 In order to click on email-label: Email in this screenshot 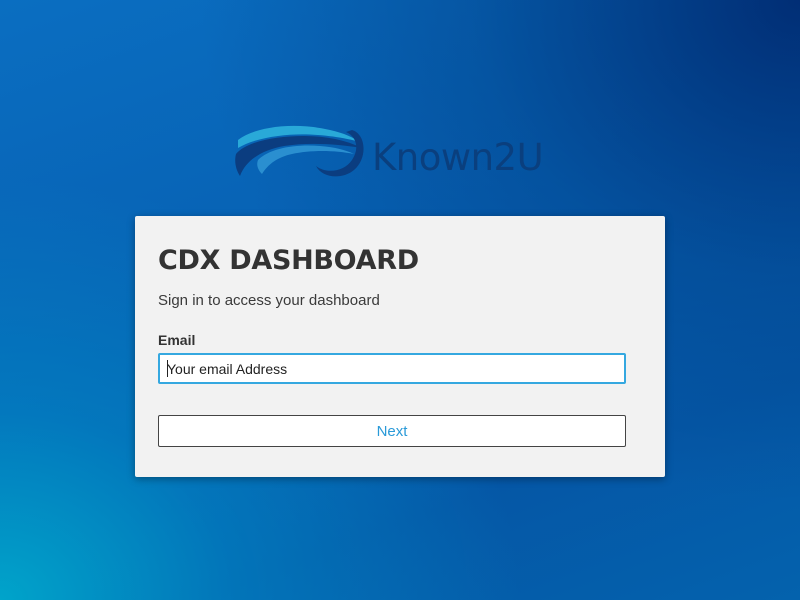, I will do `click(177, 340)`.